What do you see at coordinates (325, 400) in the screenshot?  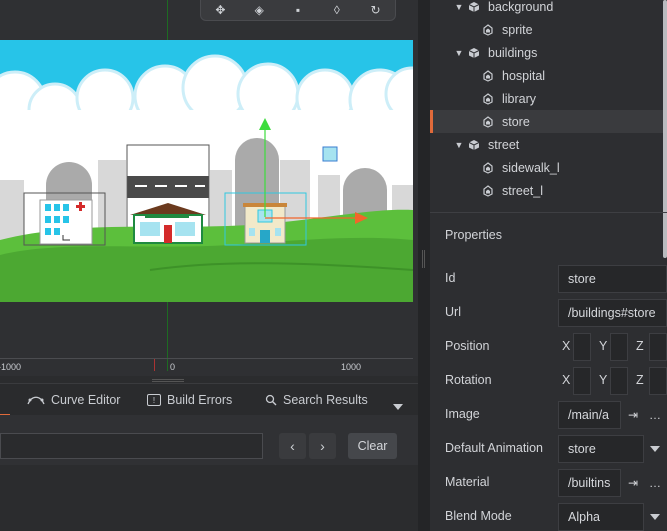 I see `tab-label: Search Results` at bounding box center [325, 400].